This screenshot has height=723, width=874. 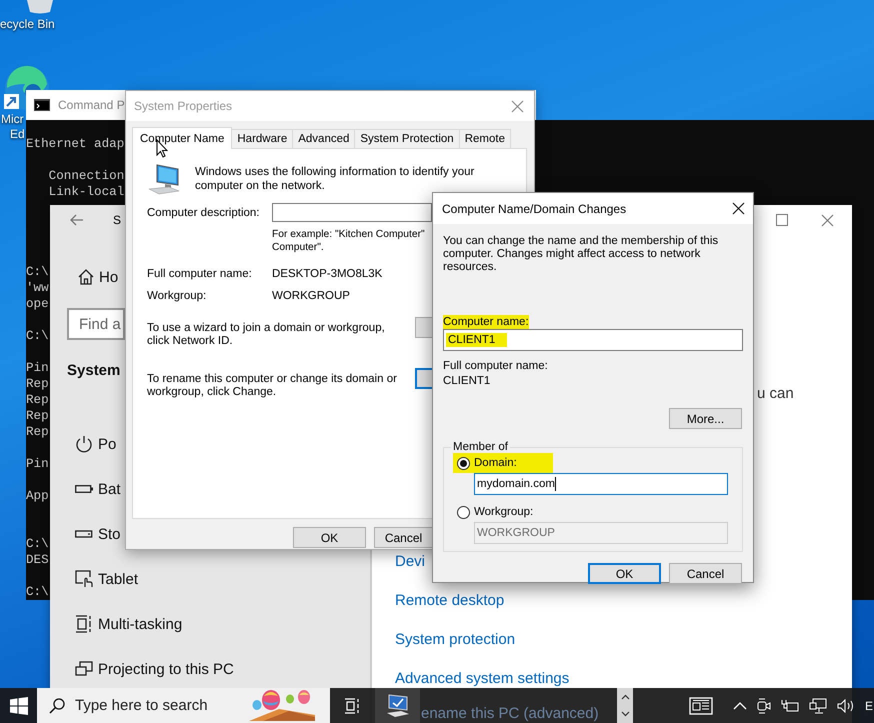 I want to click on window-title: S, so click(x=117, y=220).